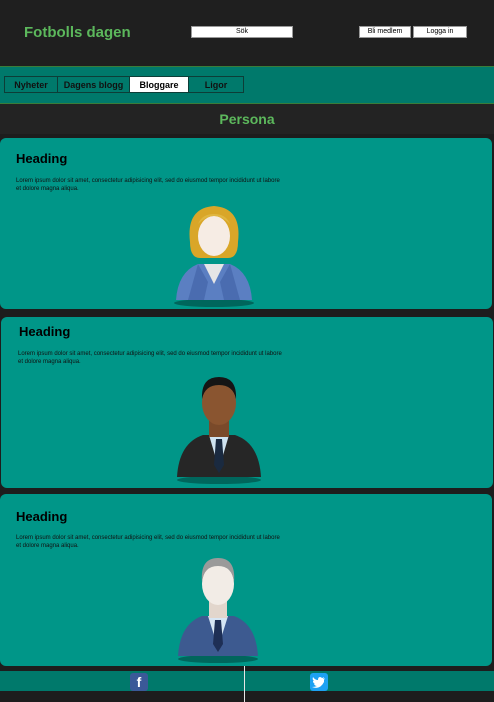 This screenshot has width=494, height=702. I want to click on businessman-dark-icon, so click(219, 430).